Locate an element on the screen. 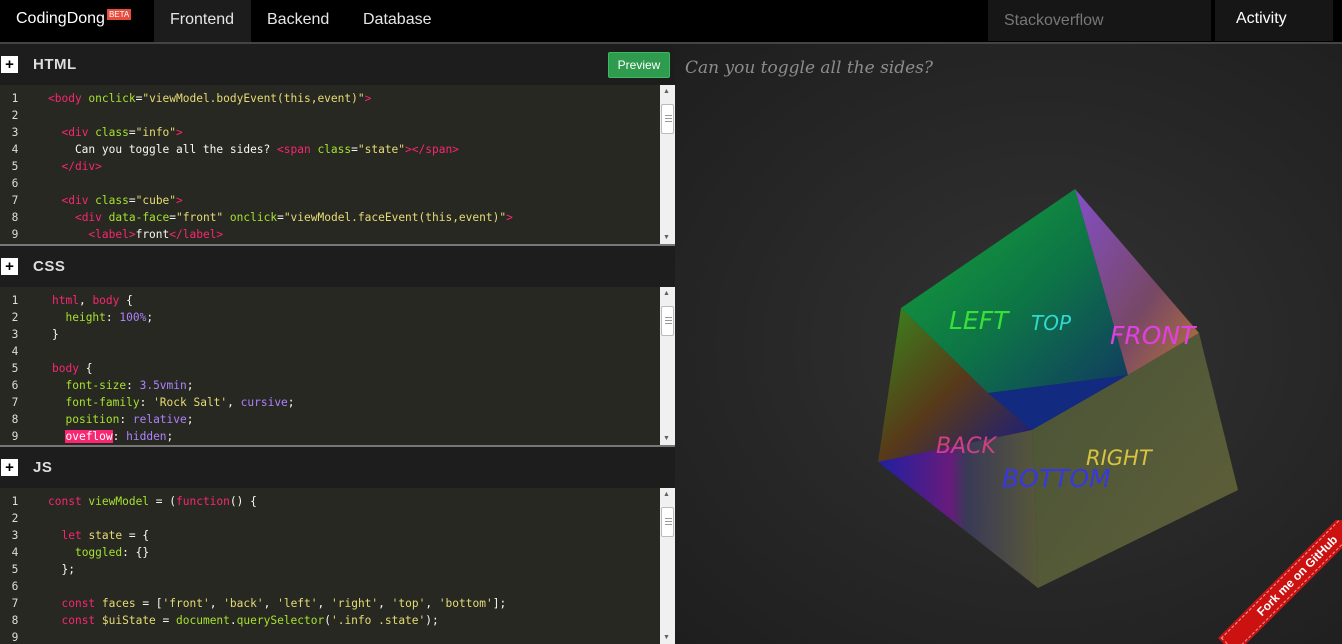 Image resolution: width=1342 pixels, height=644 pixels. face-label-bottom: BOTTOM is located at coordinates (1056, 478).